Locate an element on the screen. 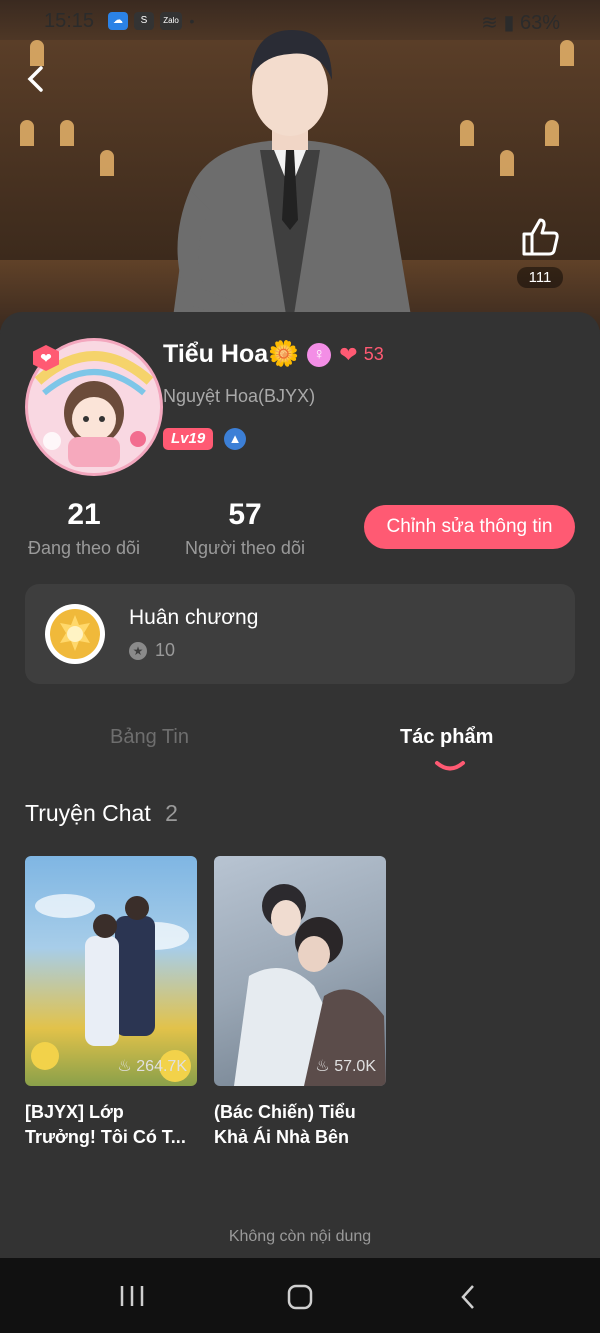  tab-works: Tác phẩm is located at coordinates (446, 737).